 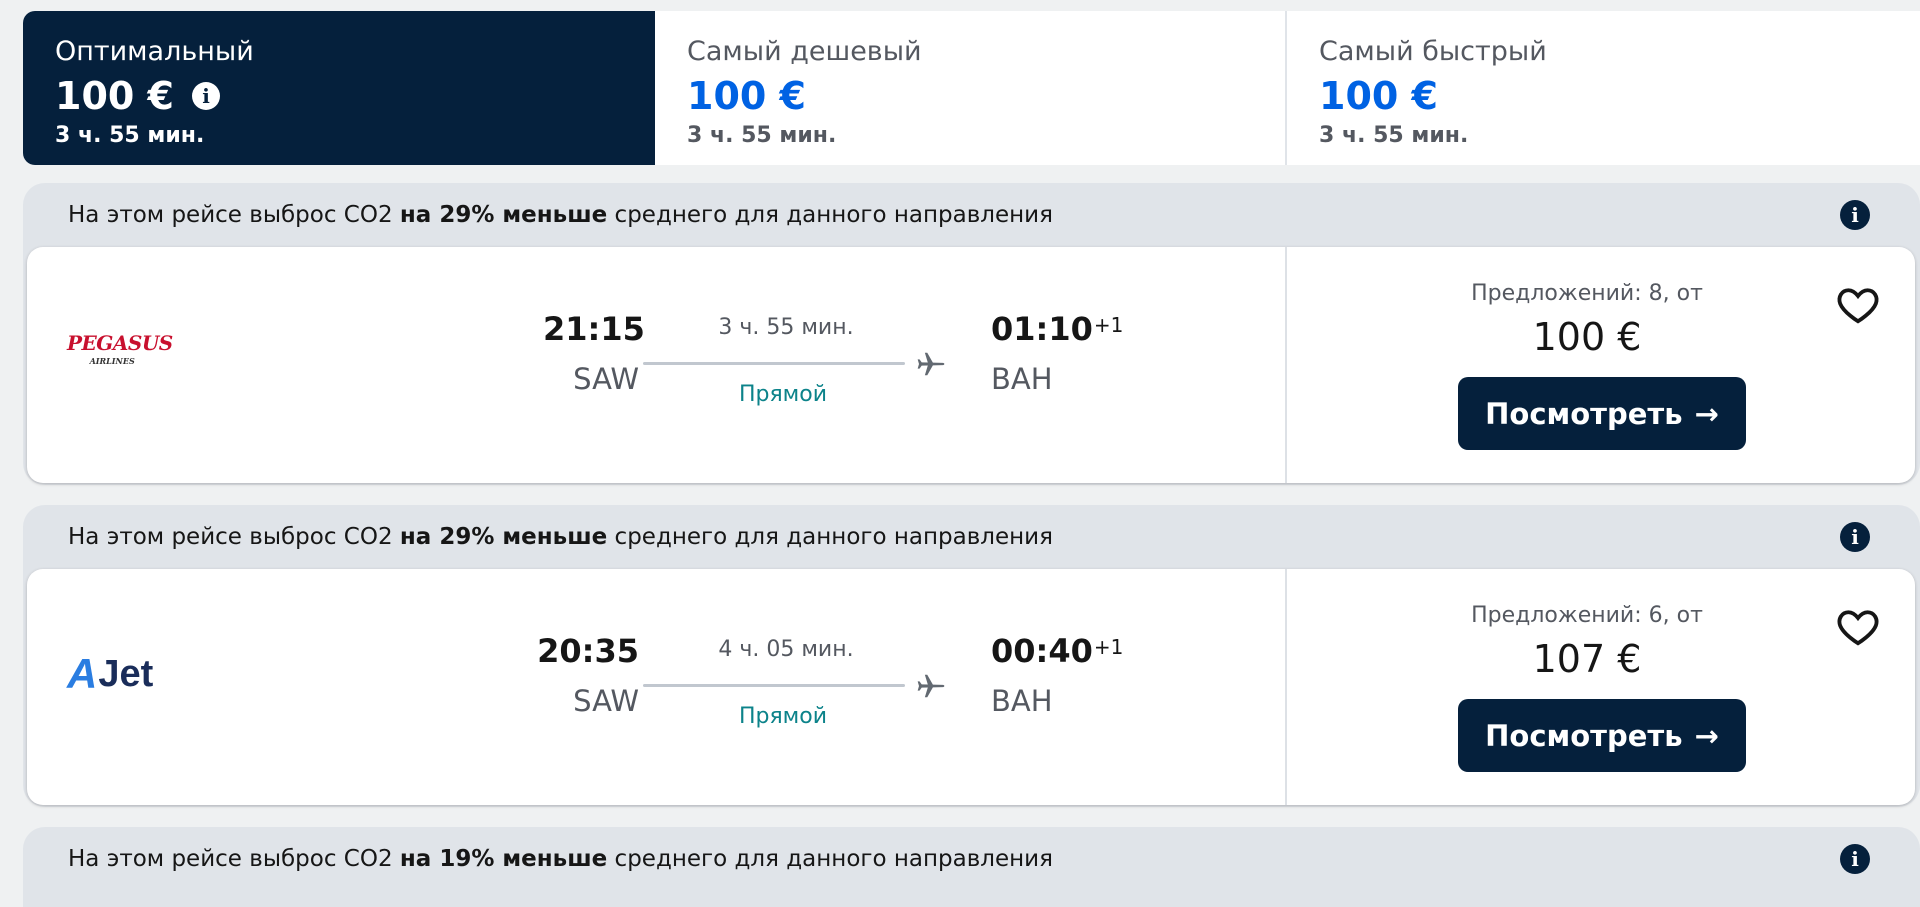 I want to click on flight-price: 100 €, so click(x=1587, y=337).